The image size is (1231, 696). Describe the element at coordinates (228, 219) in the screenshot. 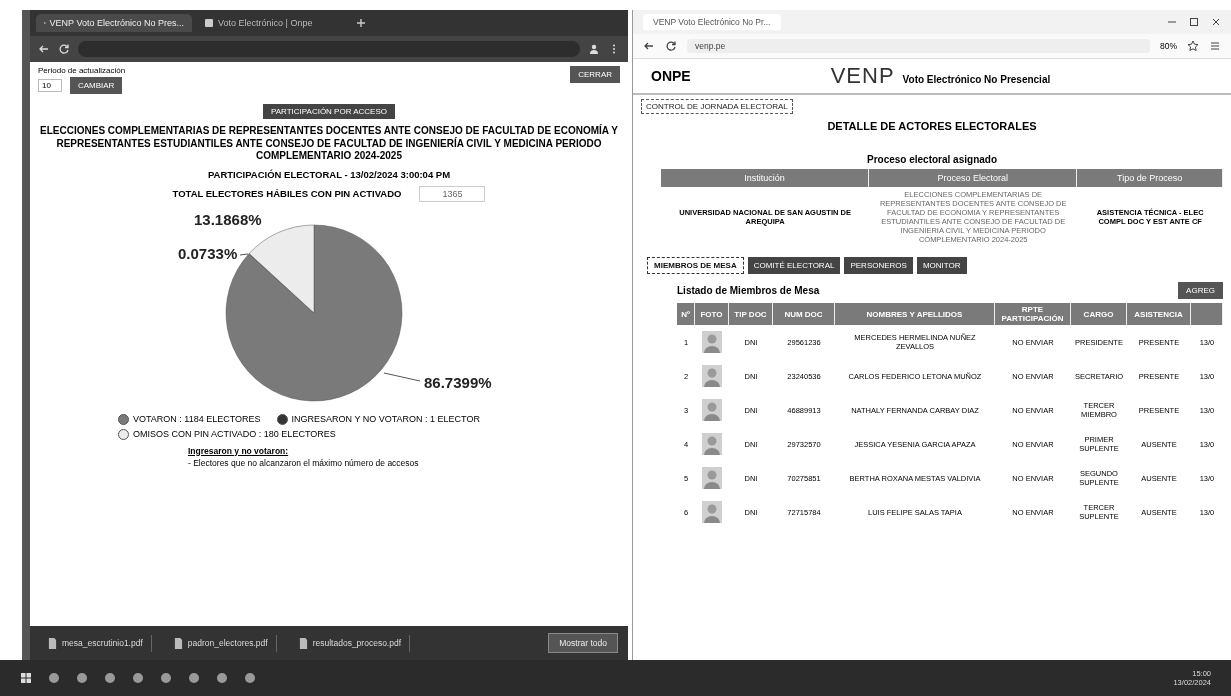

I see `pie-value-label: 13.1868%` at that location.